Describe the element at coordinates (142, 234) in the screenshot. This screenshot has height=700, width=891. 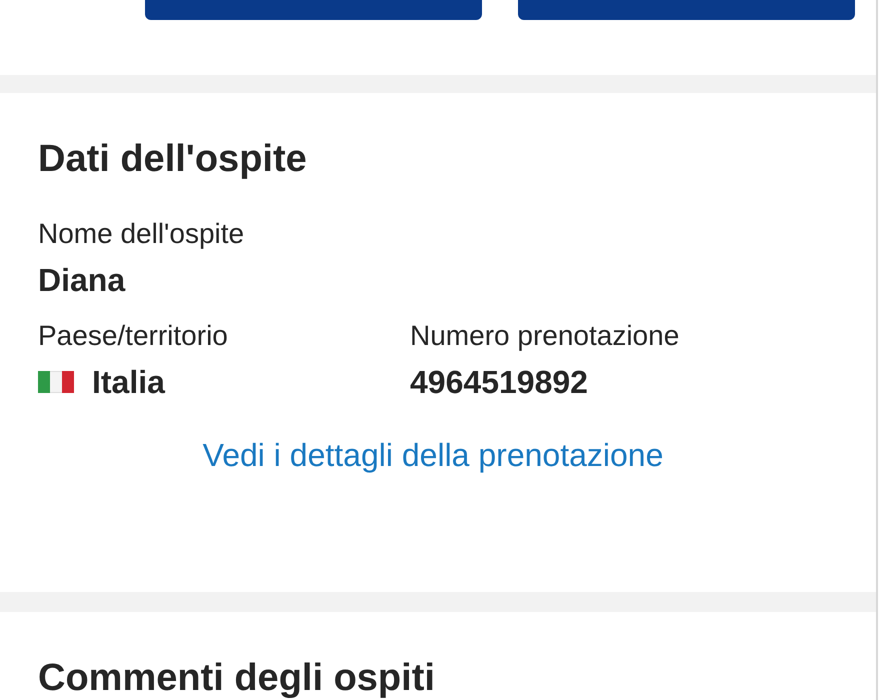
I see `field-label: Nome dell'ospite` at that location.